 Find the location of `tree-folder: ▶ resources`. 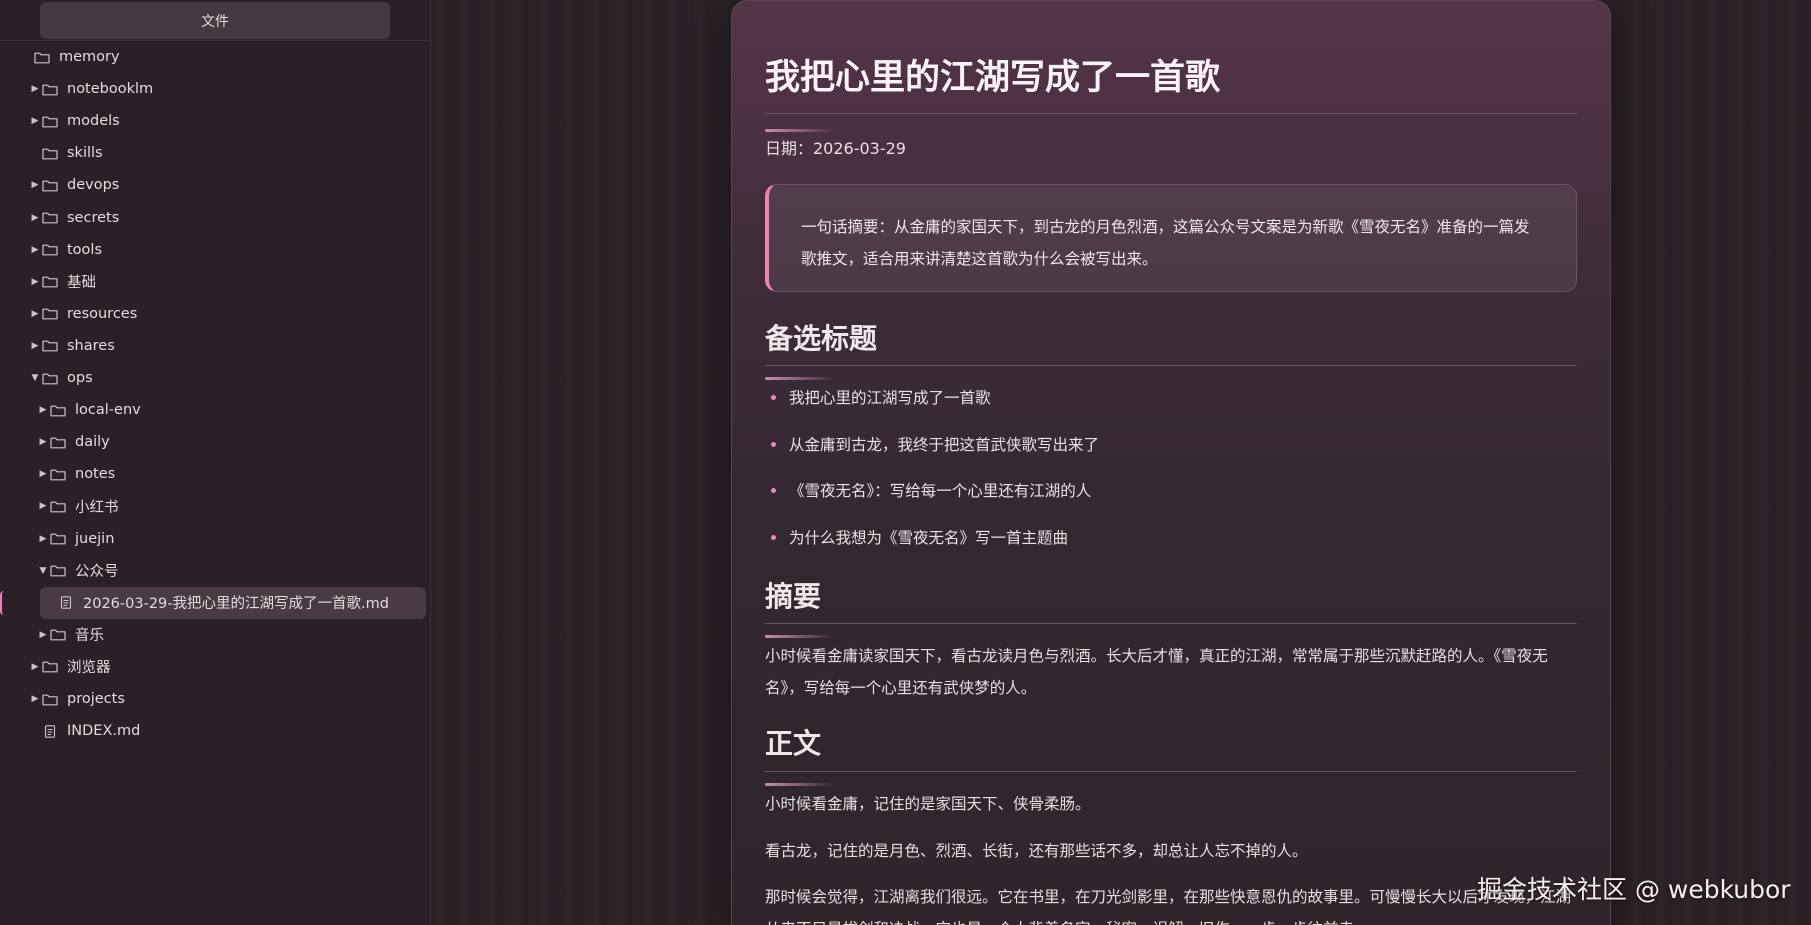

tree-folder: ▶ resources is located at coordinates (215, 314).